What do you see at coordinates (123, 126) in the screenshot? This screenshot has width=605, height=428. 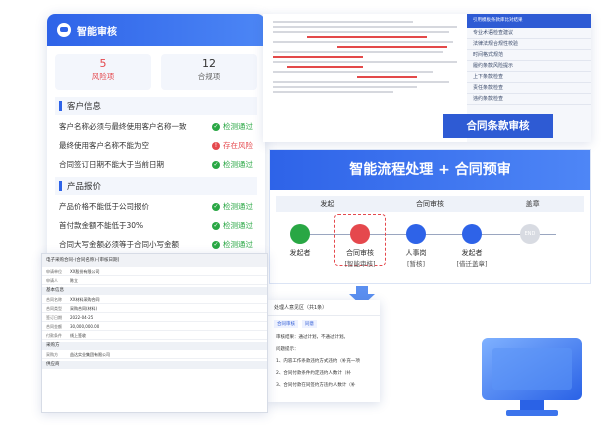 I see `check-text: 客户名称必须与最终使用客户名称一致` at bounding box center [123, 126].